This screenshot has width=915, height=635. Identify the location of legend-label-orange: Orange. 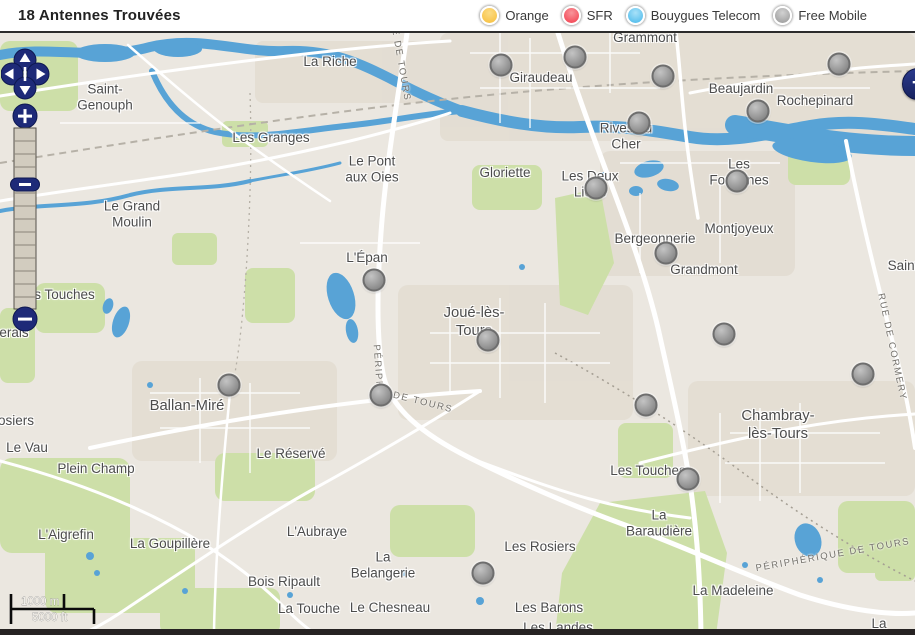
(527, 15).